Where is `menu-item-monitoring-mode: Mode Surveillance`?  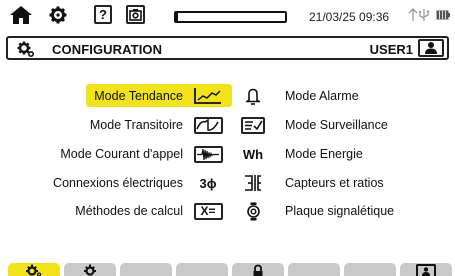
menu-item-monitoring-mode: Mode Surveillance is located at coordinates (336, 125).